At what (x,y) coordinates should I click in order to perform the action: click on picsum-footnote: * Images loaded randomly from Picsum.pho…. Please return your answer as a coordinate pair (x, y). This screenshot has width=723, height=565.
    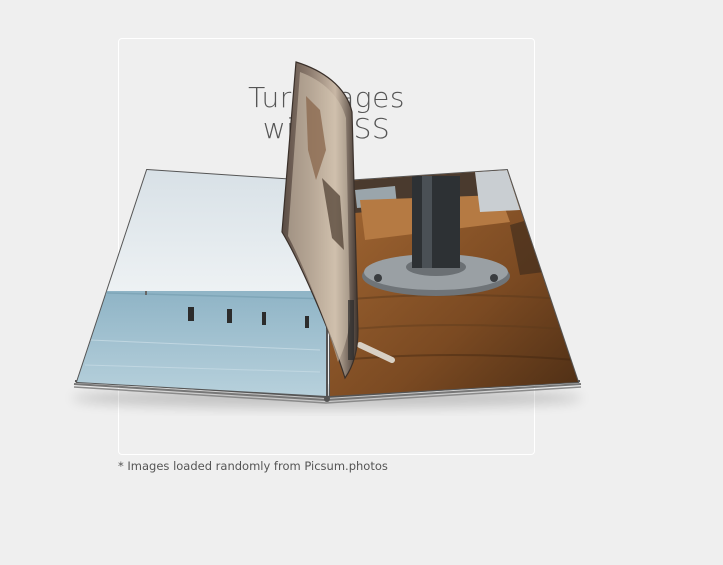
    Looking at the image, I should click on (253, 466).